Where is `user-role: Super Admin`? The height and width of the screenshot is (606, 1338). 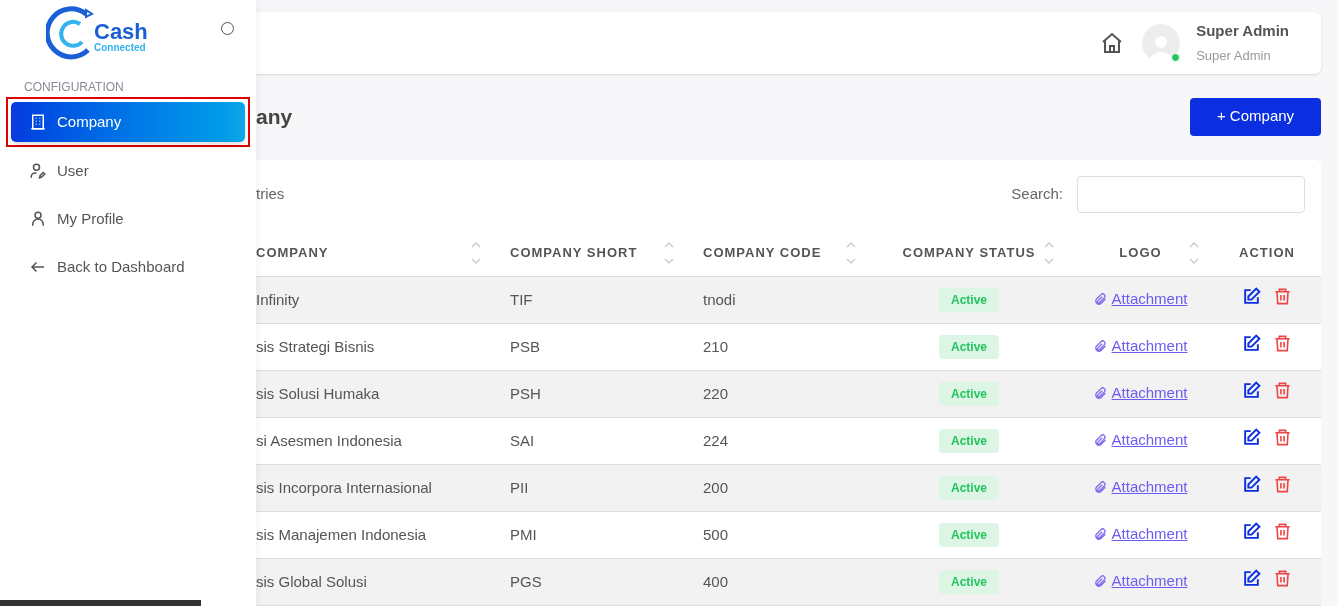
user-role: Super Admin is located at coordinates (1234, 55).